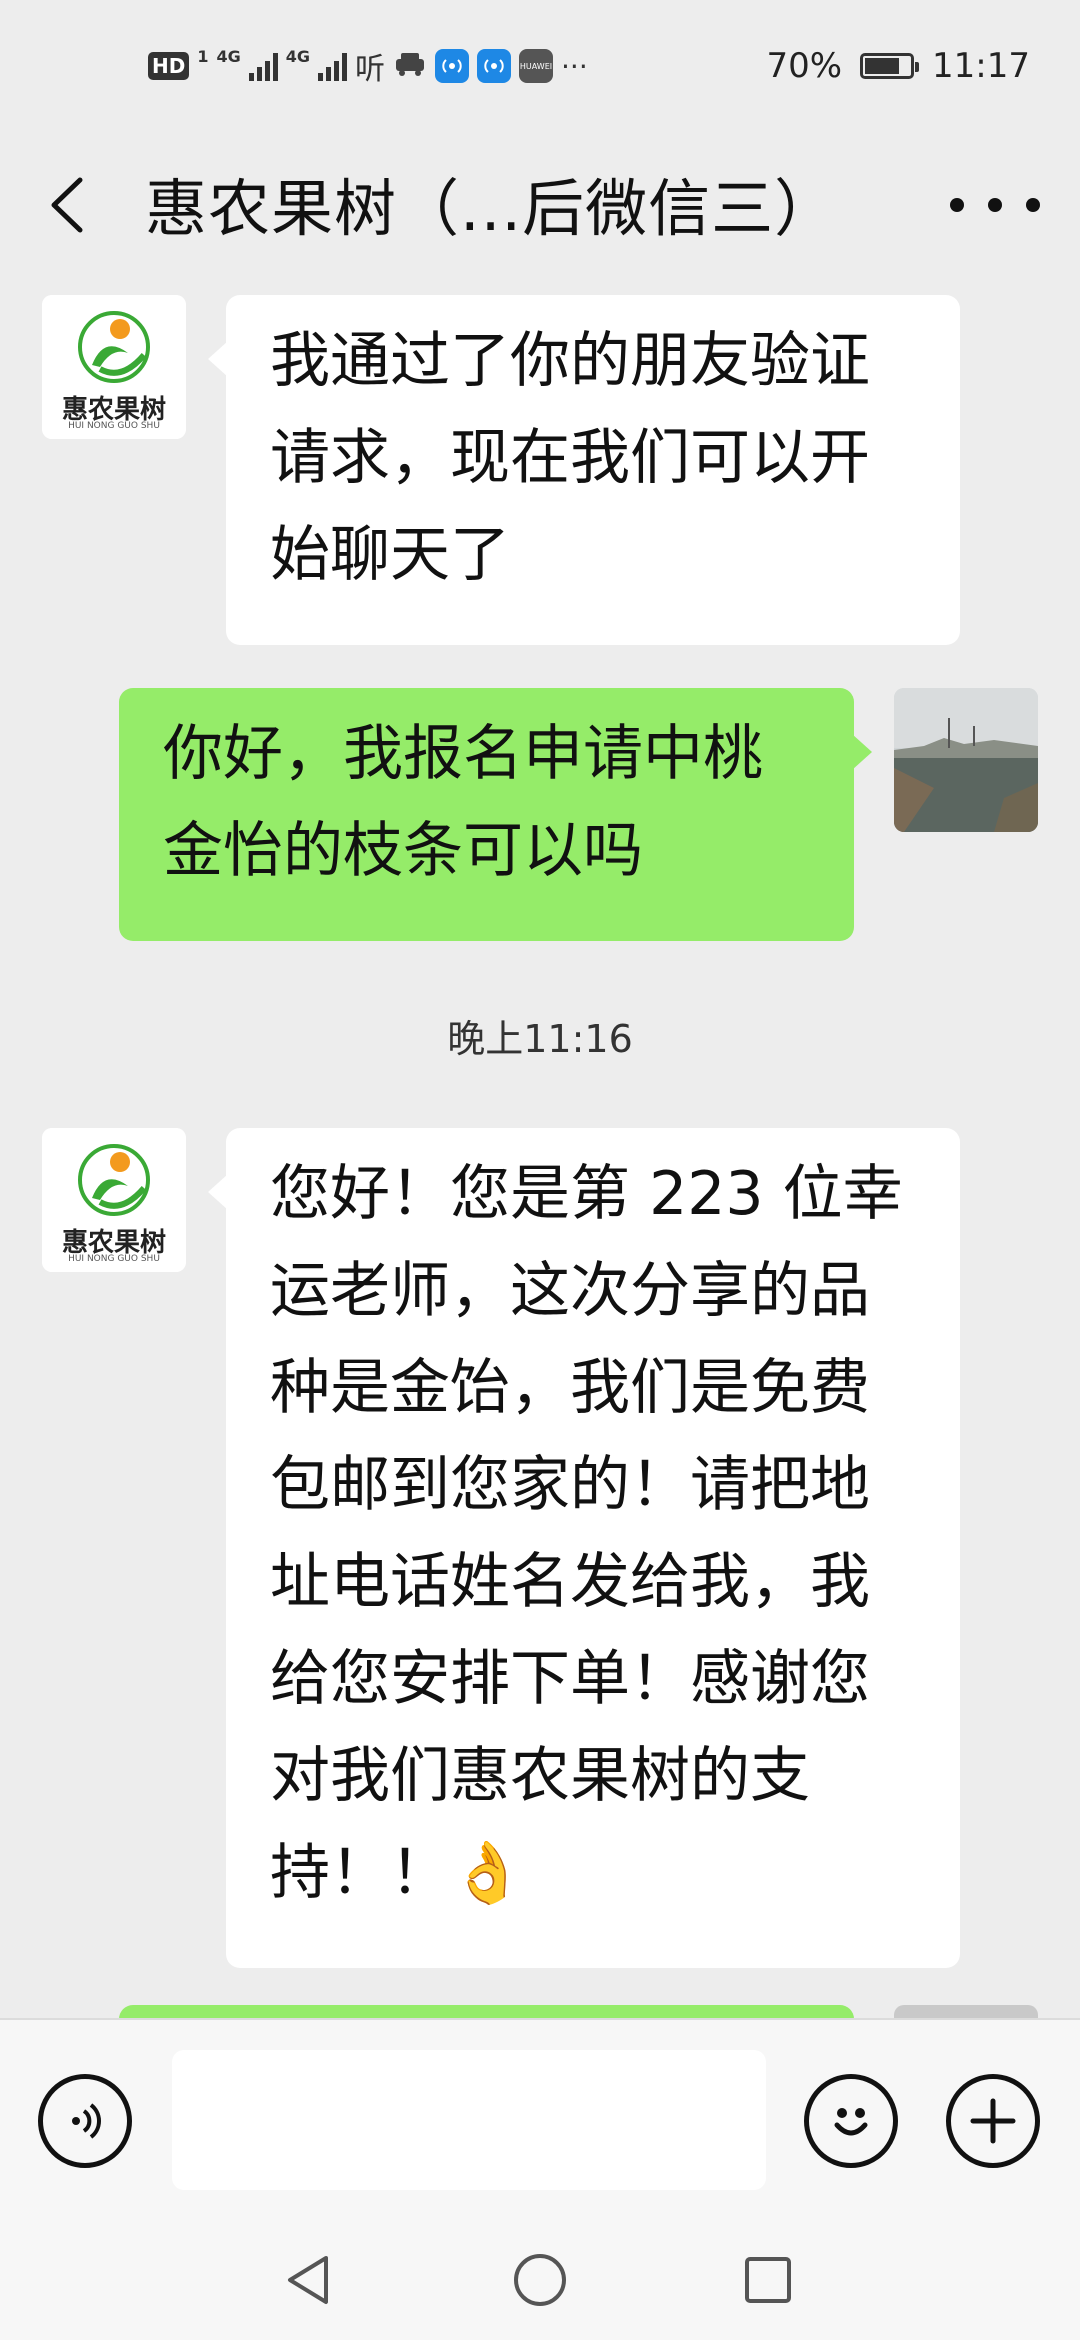 The width and height of the screenshot is (1080, 2340). Describe the element at coordinates (370, 69) in the screenshot. I see `listen-icon: 听` at that location.